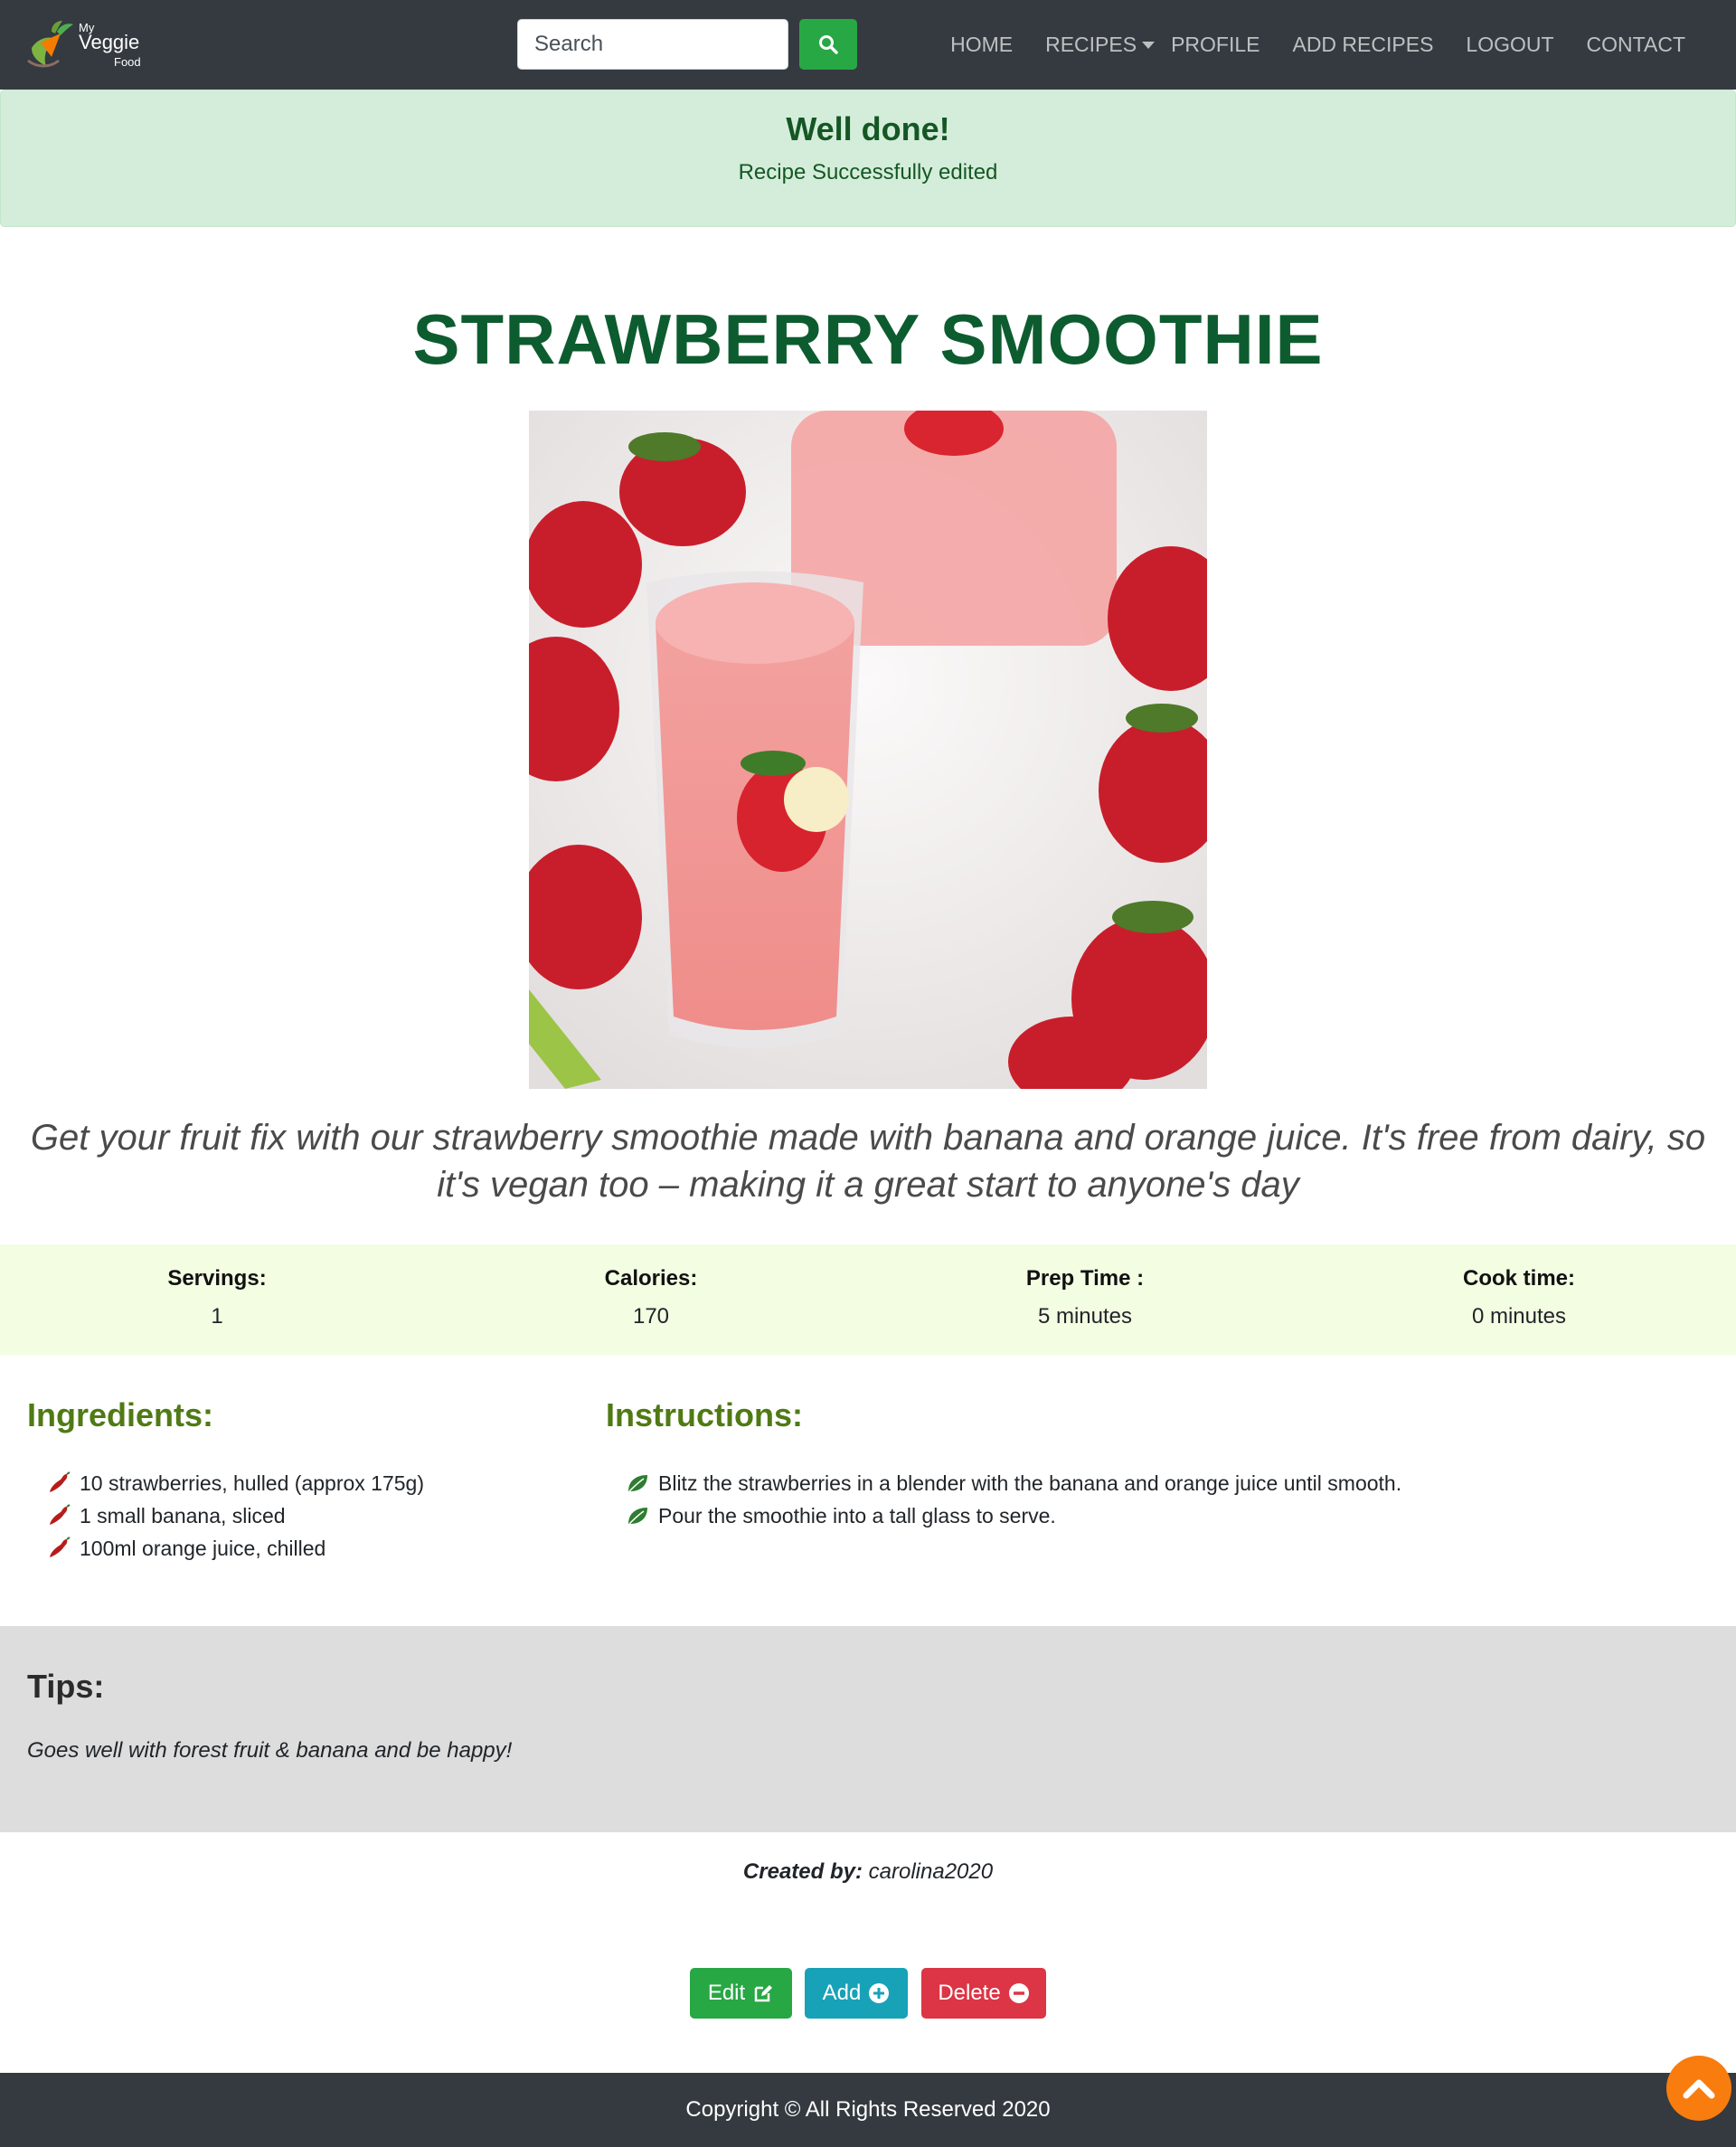  I want to click on nav-profile: PROFILE, so click(1216, 45).